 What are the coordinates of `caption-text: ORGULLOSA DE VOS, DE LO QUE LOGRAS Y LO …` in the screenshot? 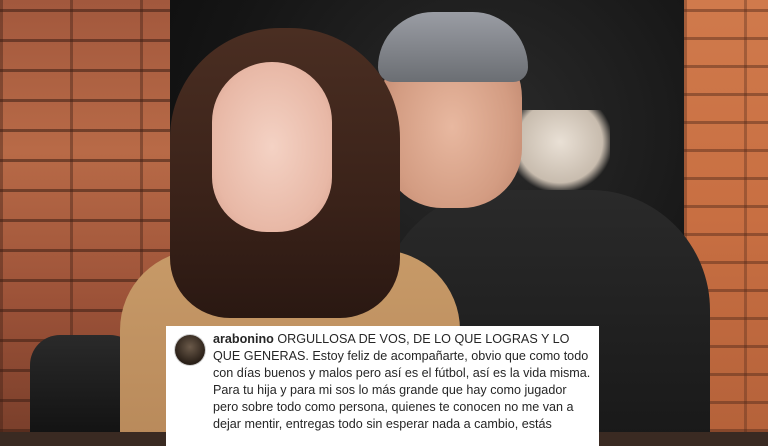 It's located at (402, 381).